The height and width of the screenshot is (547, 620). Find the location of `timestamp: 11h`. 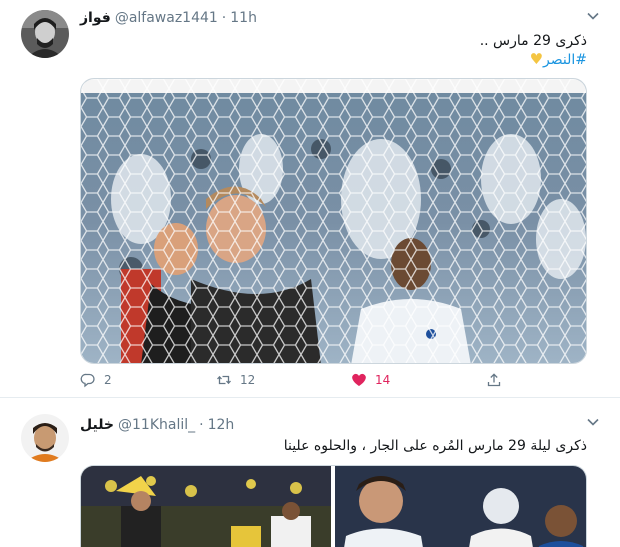

timestamp: 11h is located at coordinates (243, 18).